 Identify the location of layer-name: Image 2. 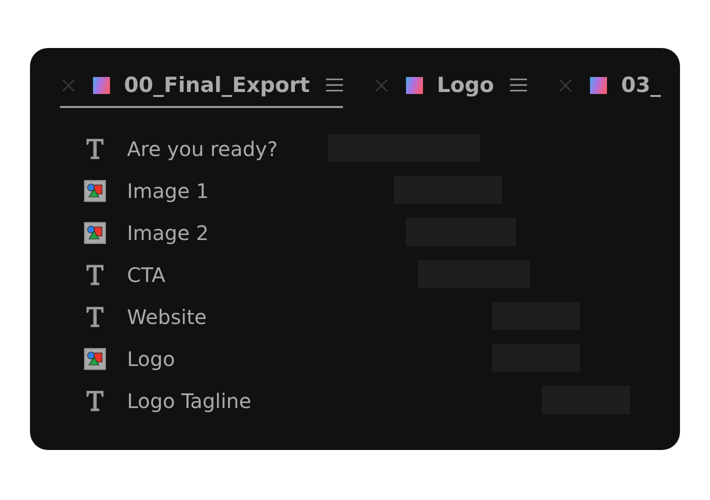
(168, 232).